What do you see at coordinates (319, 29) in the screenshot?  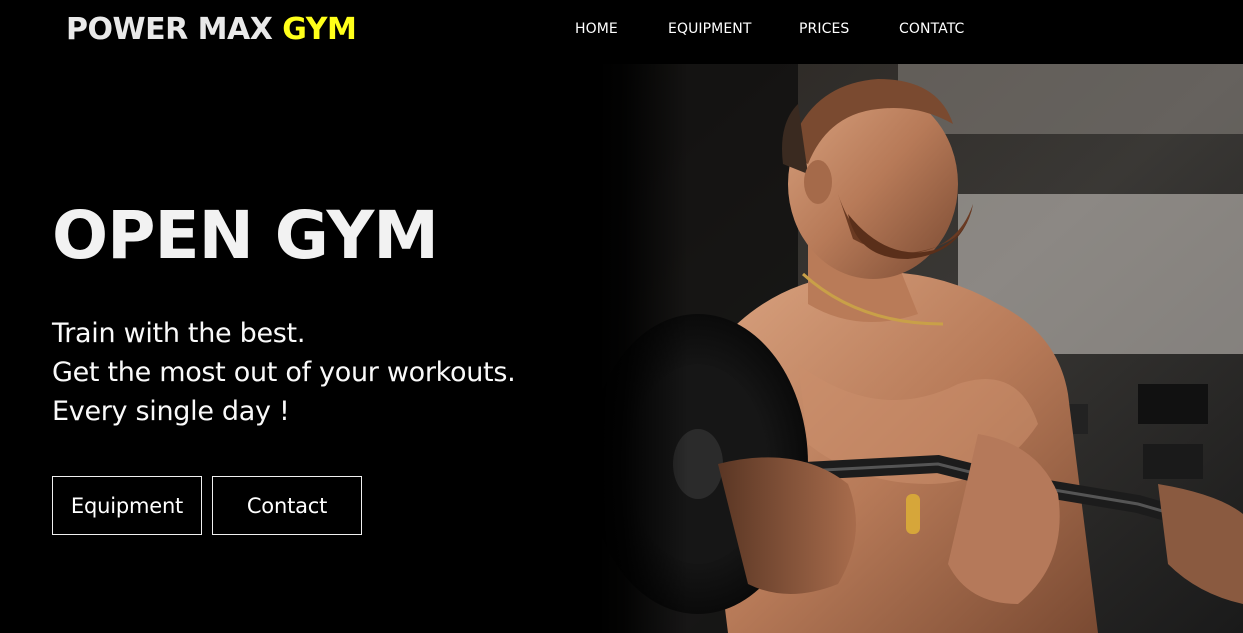 I see `logo-accent-text: GYM` at bounding box center [319, 29].